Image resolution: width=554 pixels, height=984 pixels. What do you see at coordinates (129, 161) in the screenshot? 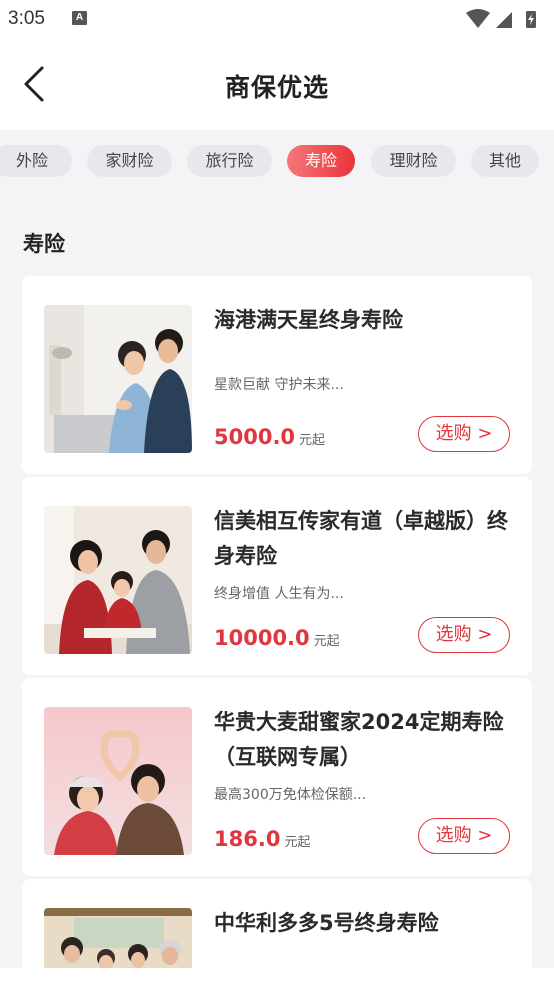
I see `tab-home-property: 家财险` at bounding box center [129, 161].